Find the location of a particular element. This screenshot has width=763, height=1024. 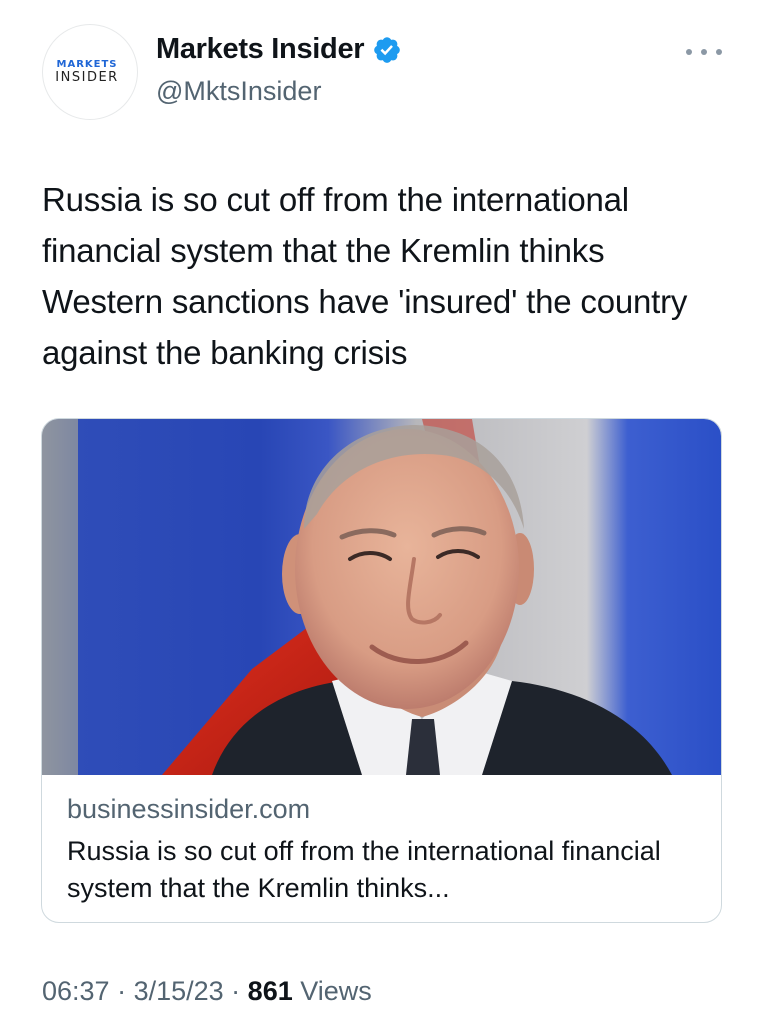

tweet-date: 3/15/23 is located at coordinates (179, 991).